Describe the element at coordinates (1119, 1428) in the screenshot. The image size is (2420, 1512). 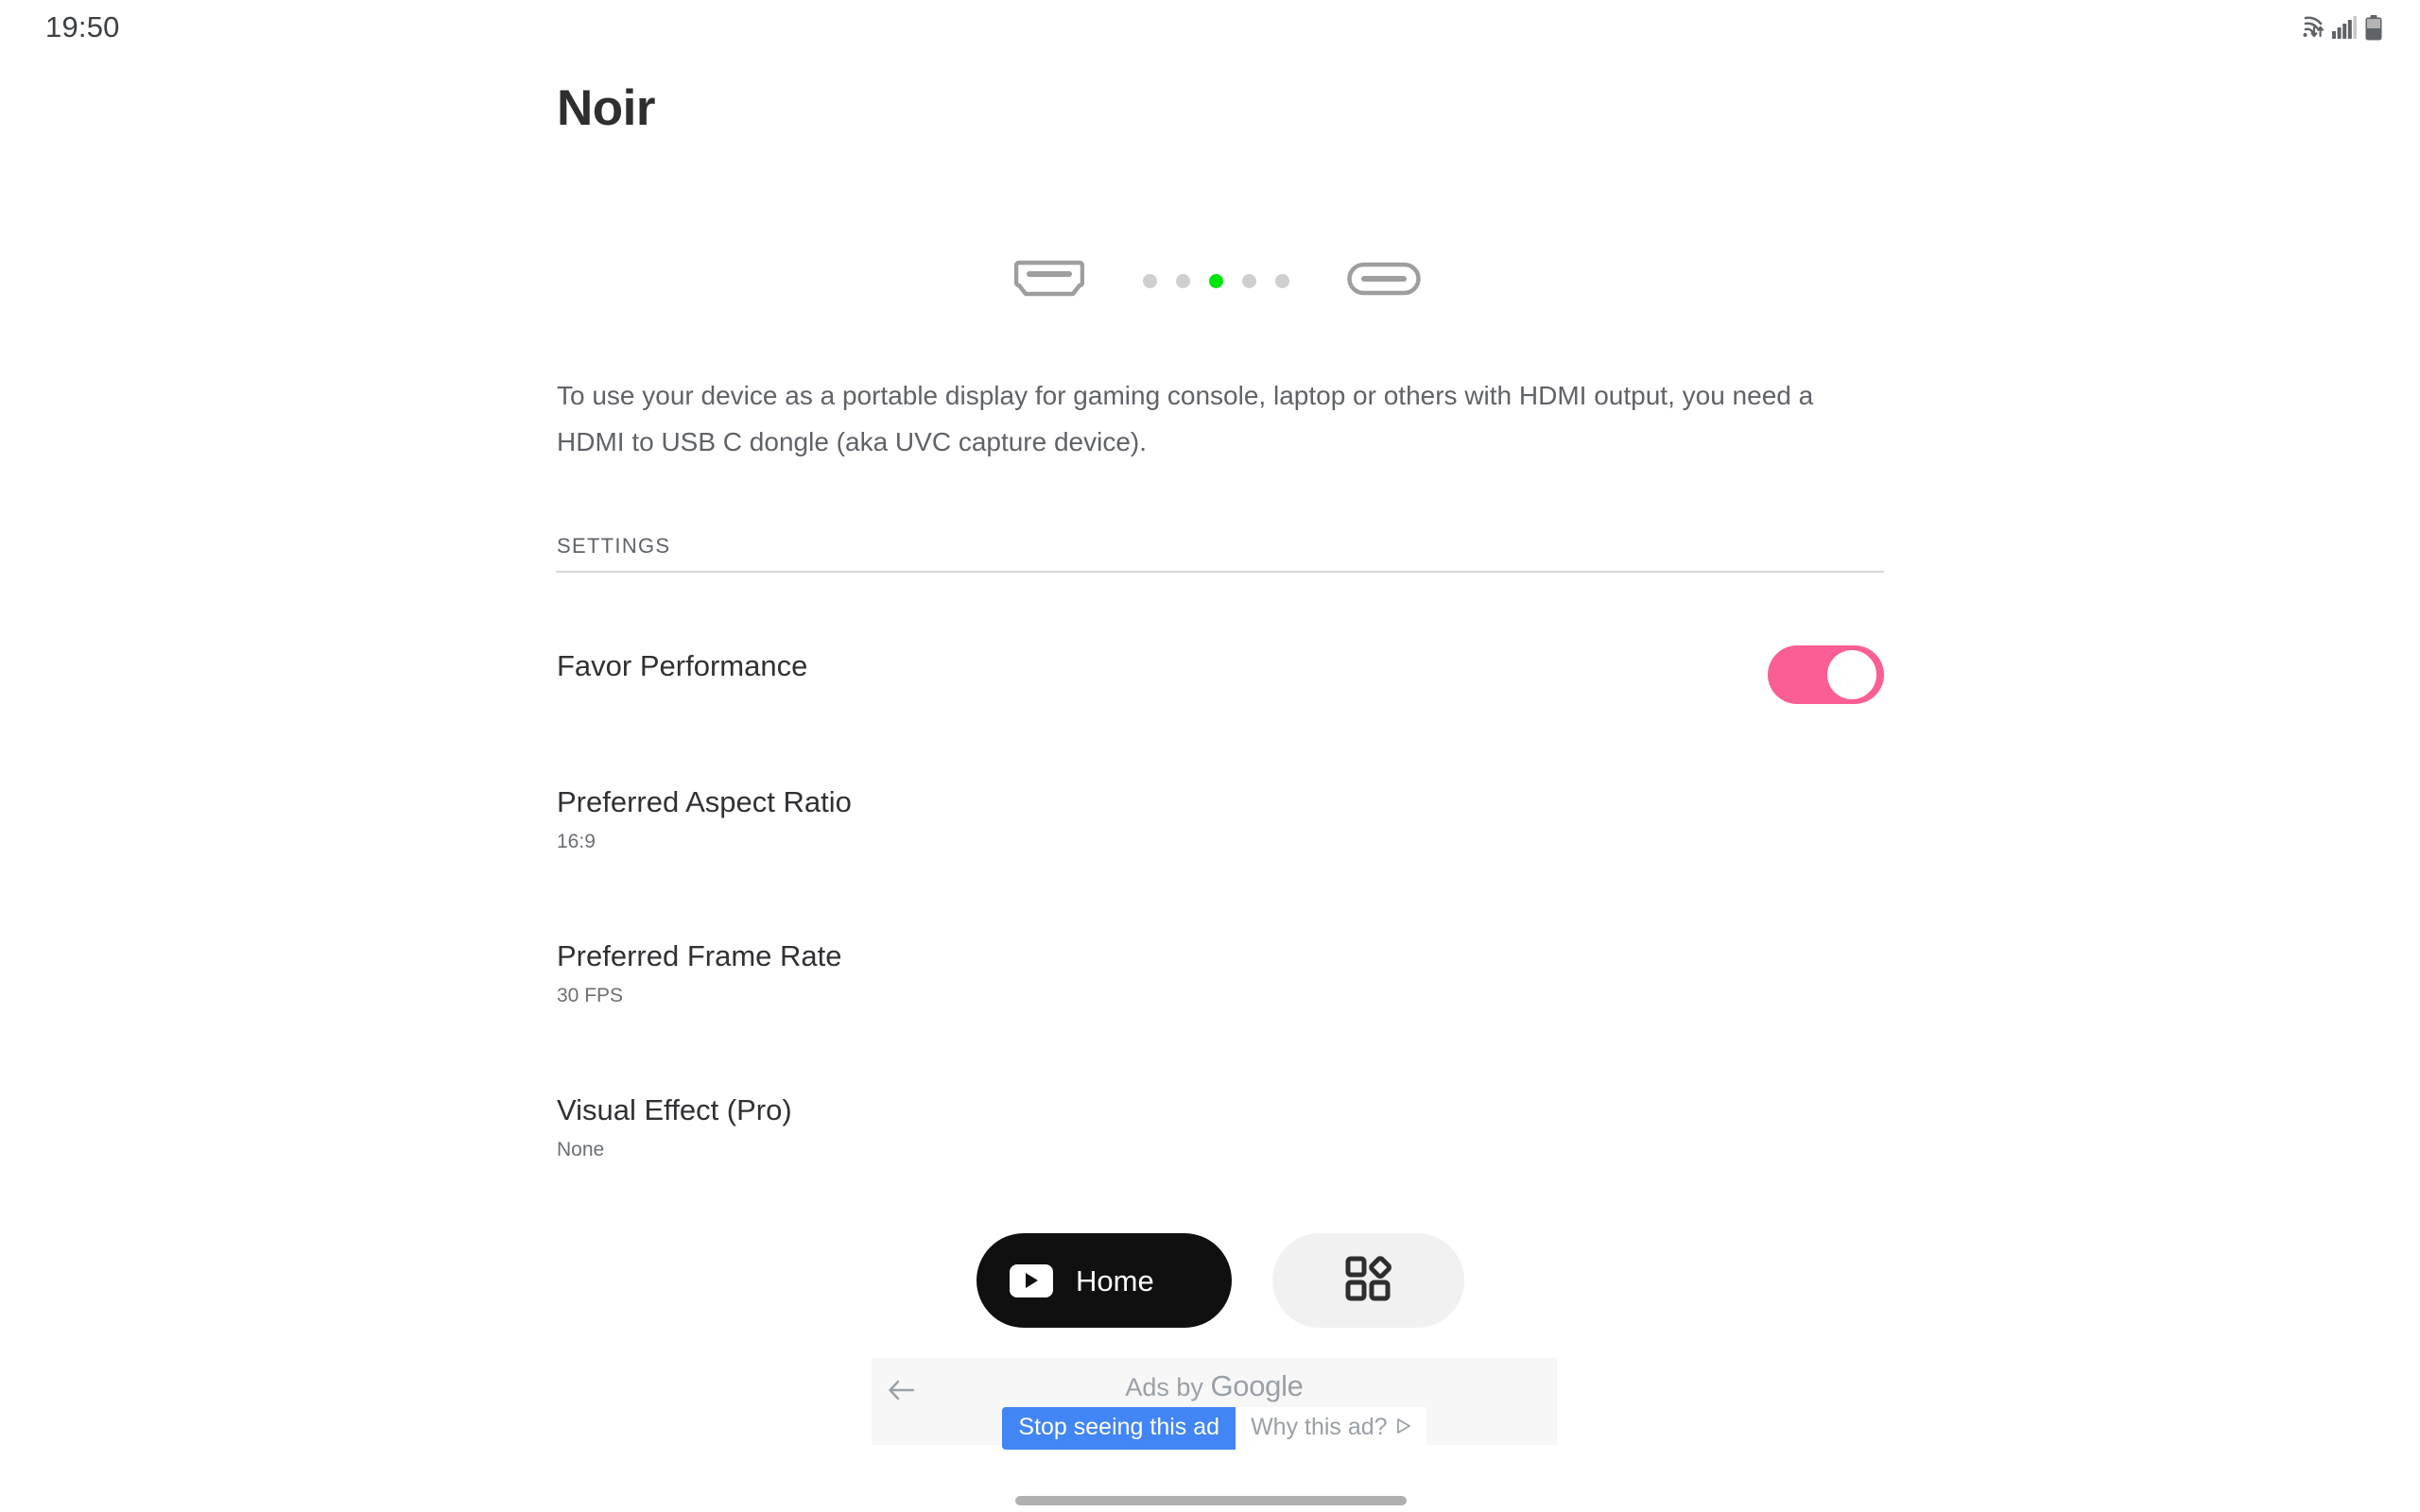
I see `stop-seeing-this-ad-button: Stop seeing this ad` at that location.